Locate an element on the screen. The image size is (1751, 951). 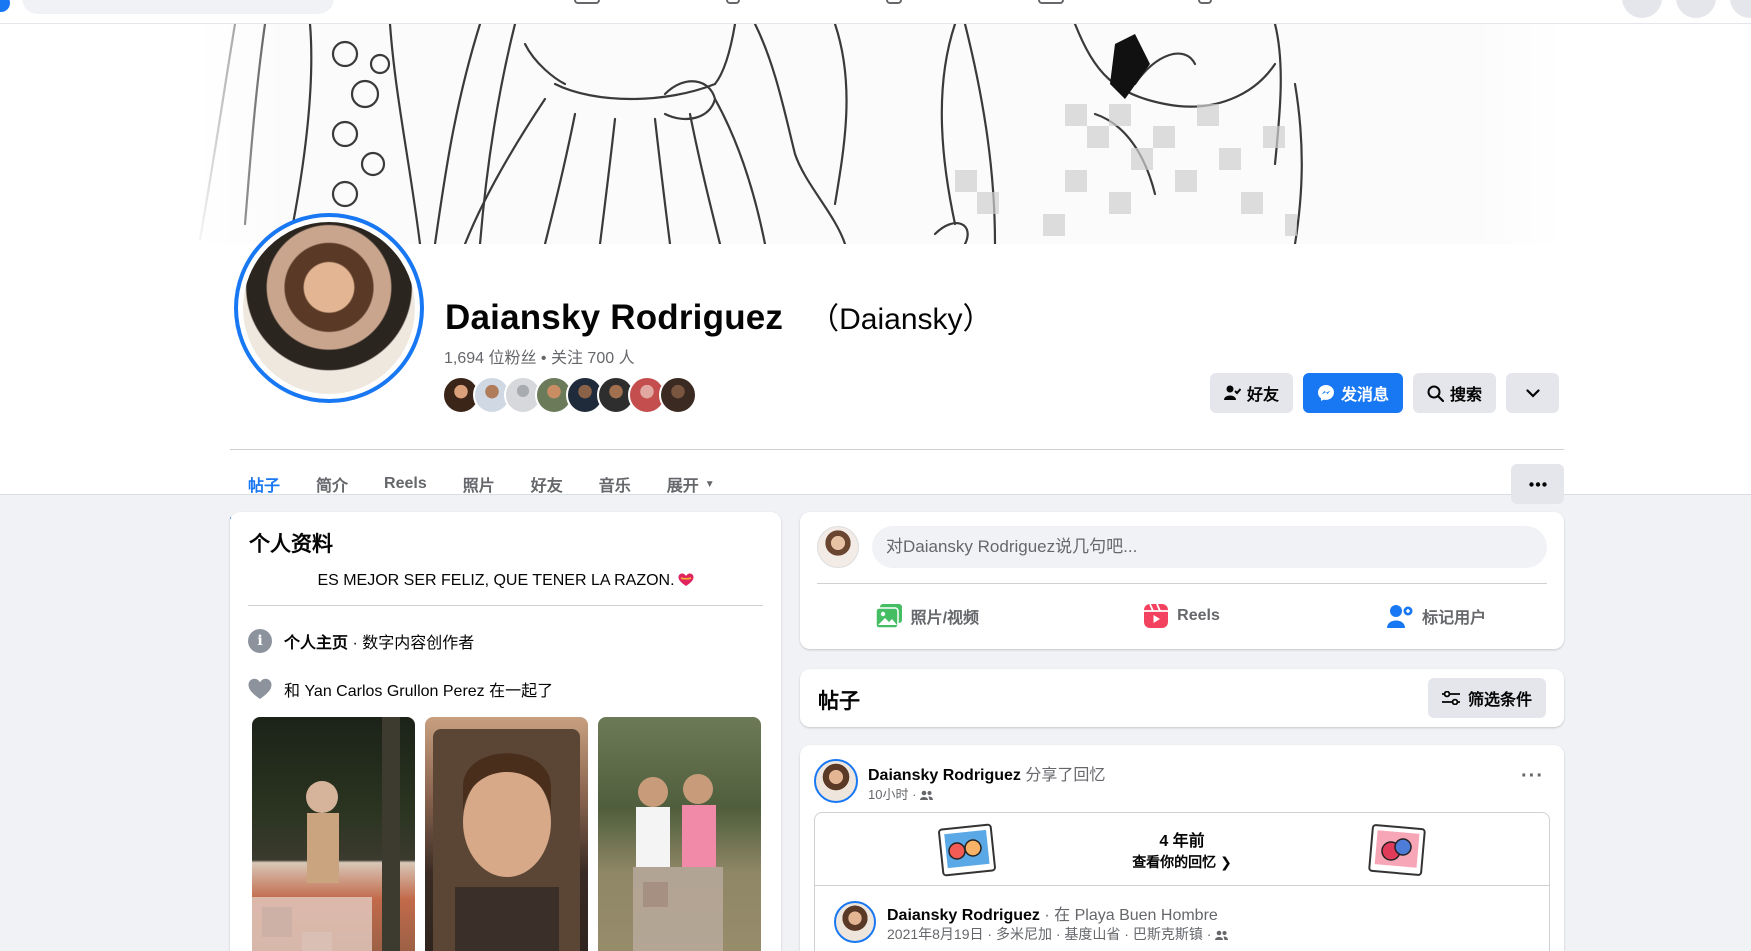
intro-bio-text: ES MEJOR SER FELIZ, QUE TENER LA RAZON. is located at coordinates (496, 580).